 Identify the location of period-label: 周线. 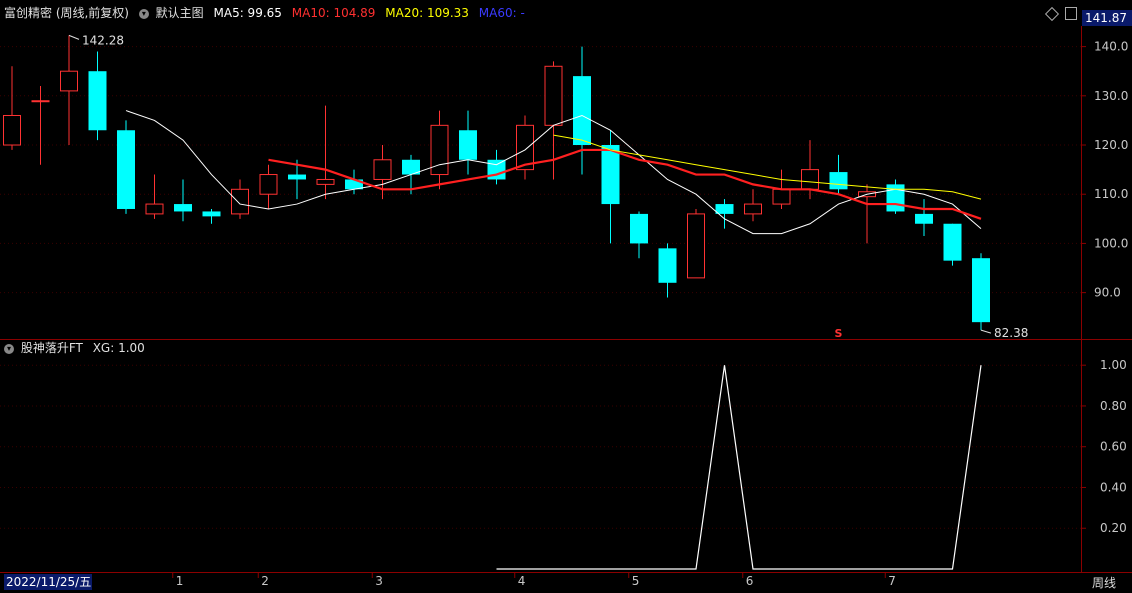
(1104, 583).